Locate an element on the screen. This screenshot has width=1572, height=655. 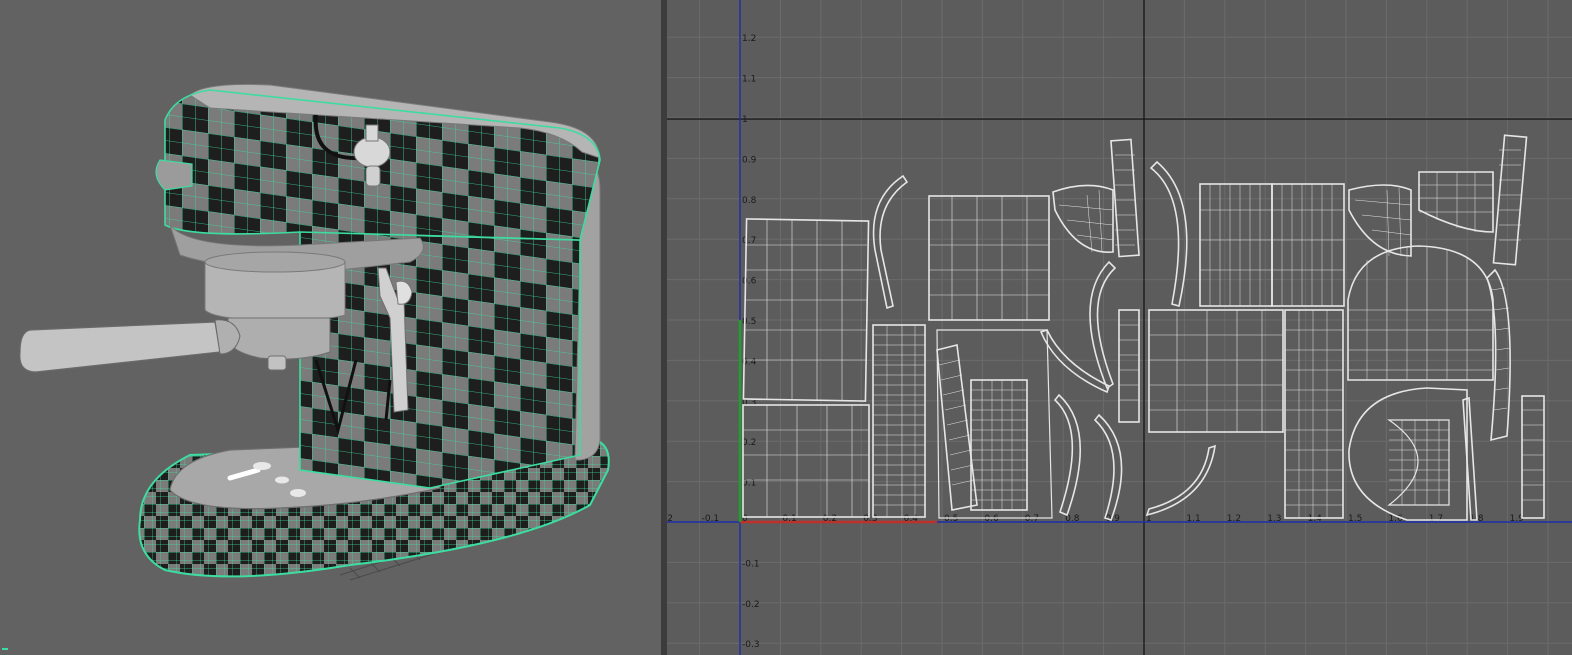
u-tick-label: 1.5 is located at coordinates (1355, 519).